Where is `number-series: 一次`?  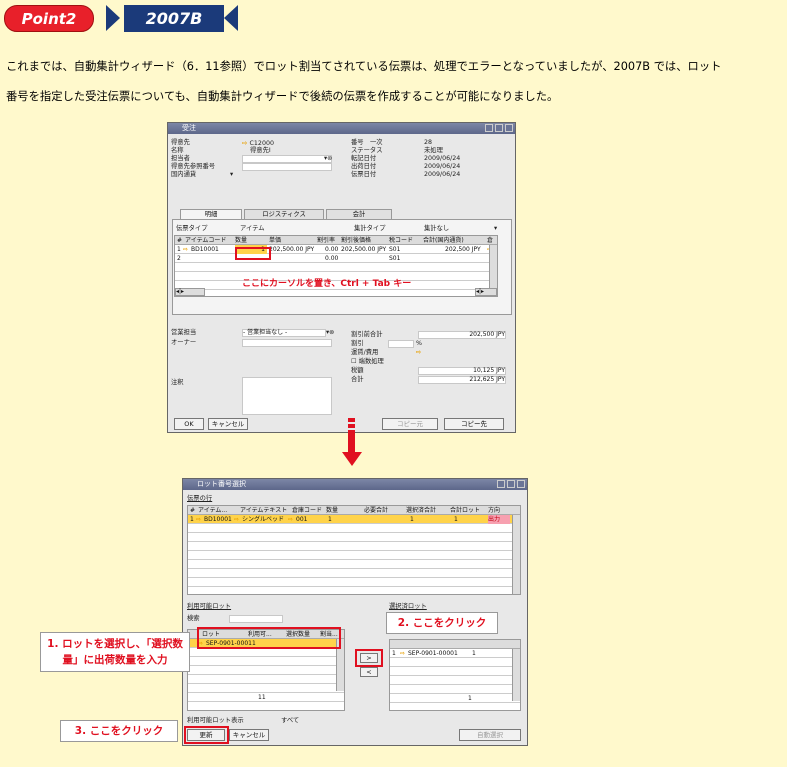
number-series: 一次 is located at coordinates (376, 143).